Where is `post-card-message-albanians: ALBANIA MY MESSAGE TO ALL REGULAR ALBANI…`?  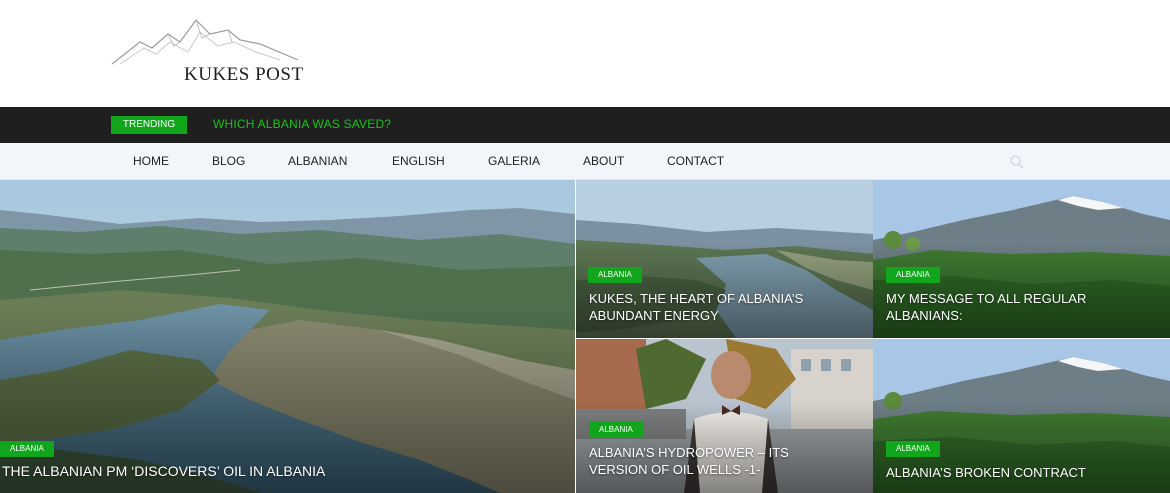
post-card-message-albanians: ALBANIA MY MESSAGE TO ALL REGULAR ALBANI… is located at coordinates (1021, 259).